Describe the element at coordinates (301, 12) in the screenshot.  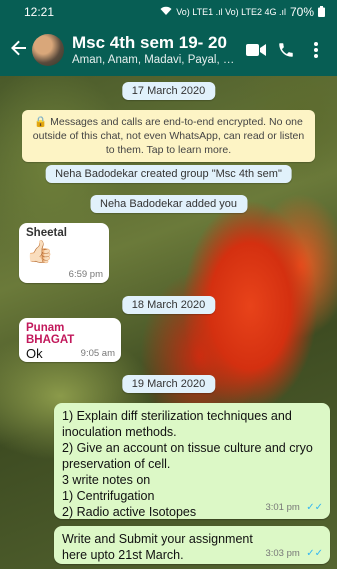
I see `battery-level: 70%` at that location.